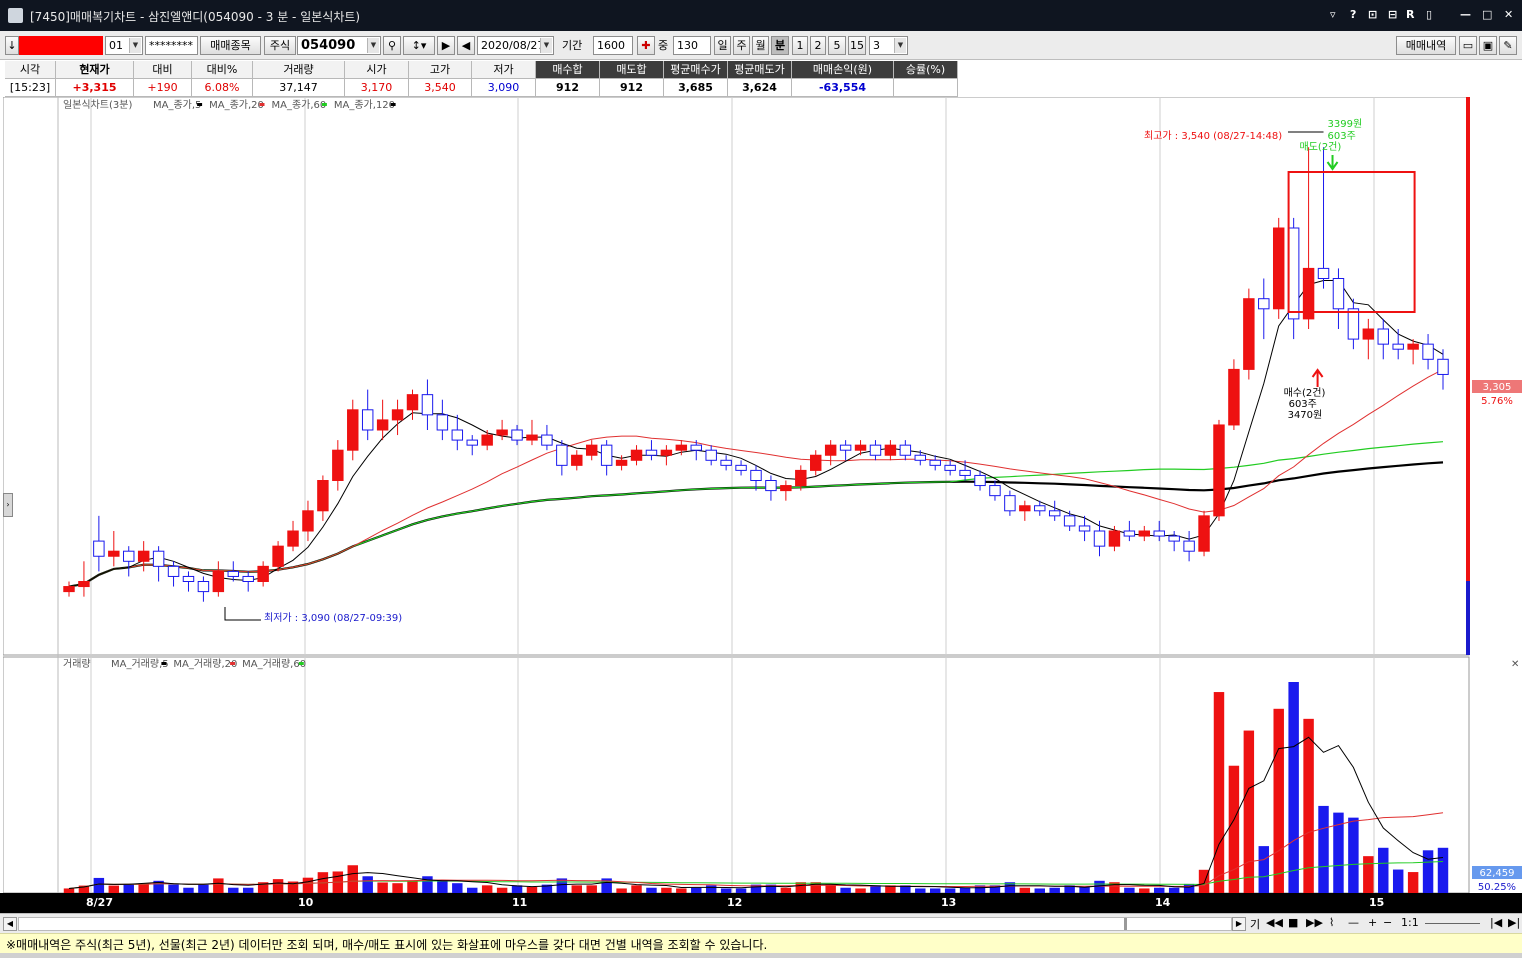  I want to click on first-icon: 기, so click(1255, 924).